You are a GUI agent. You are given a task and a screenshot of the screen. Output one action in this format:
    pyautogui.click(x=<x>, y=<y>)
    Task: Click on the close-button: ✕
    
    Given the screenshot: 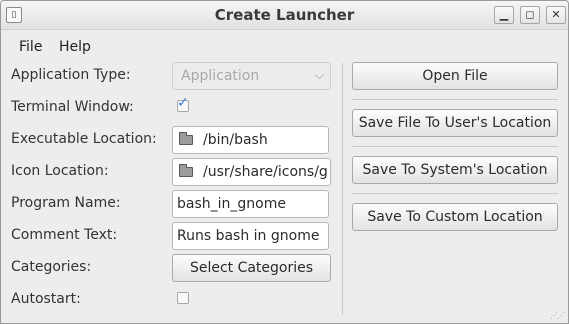 What is the action you would take?
    pyautogui.click(x=556, y=15)
    